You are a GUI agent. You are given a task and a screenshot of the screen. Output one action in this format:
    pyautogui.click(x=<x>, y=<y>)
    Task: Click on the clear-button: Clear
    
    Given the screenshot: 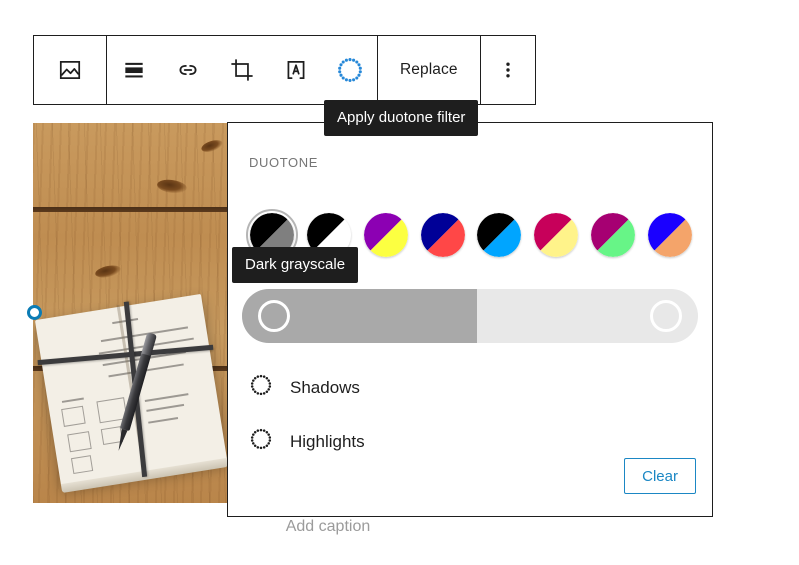 What is the action you would take?
    pyautogui.click(x=660, y=476)
    